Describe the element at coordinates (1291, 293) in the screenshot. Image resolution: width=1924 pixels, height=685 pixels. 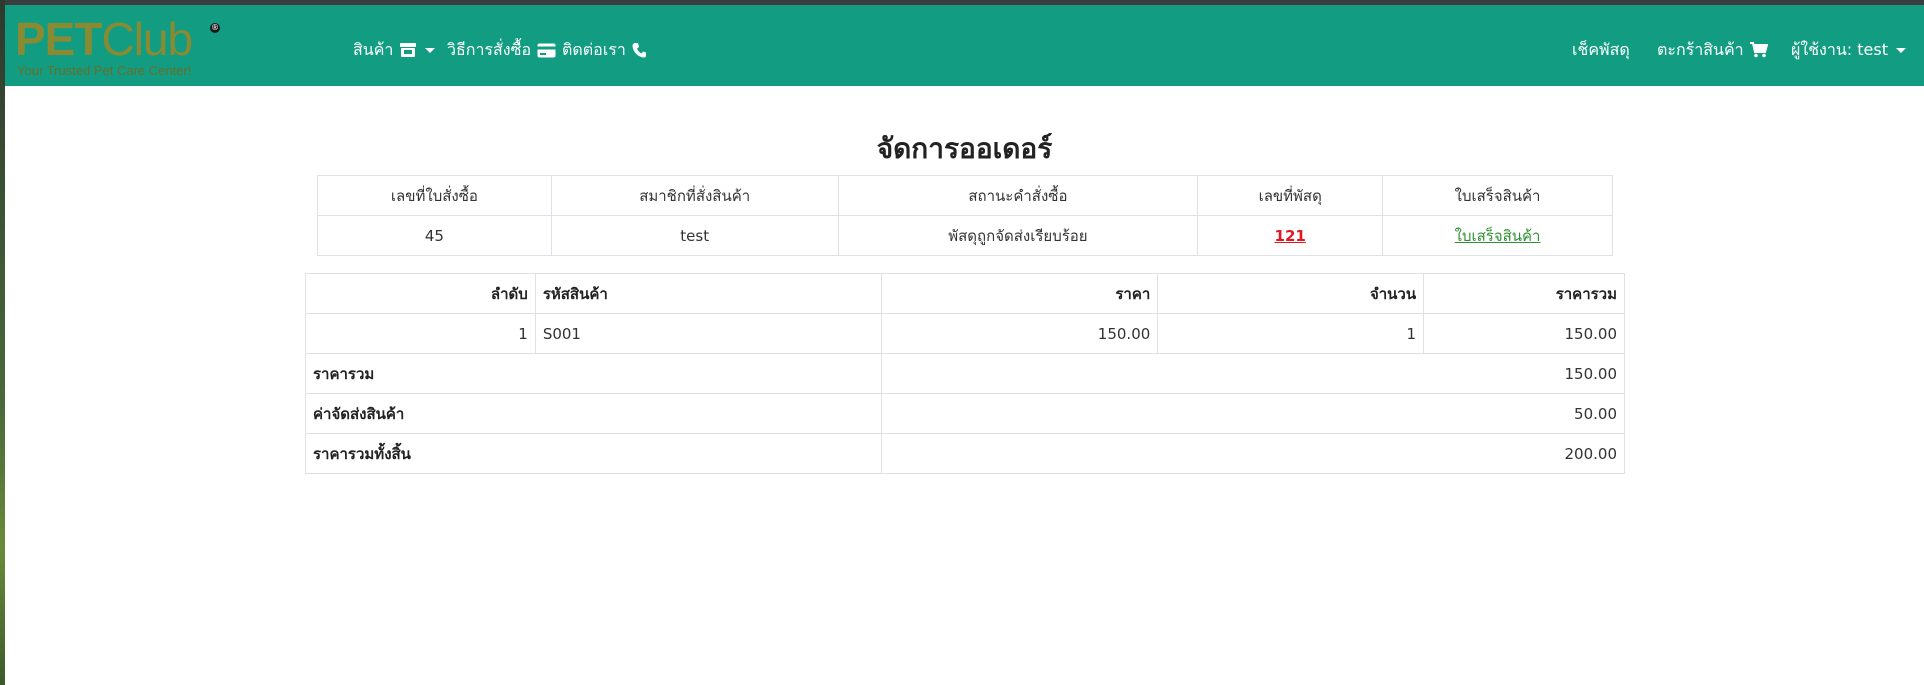
I see `qty-header: จำนวน` at that location.